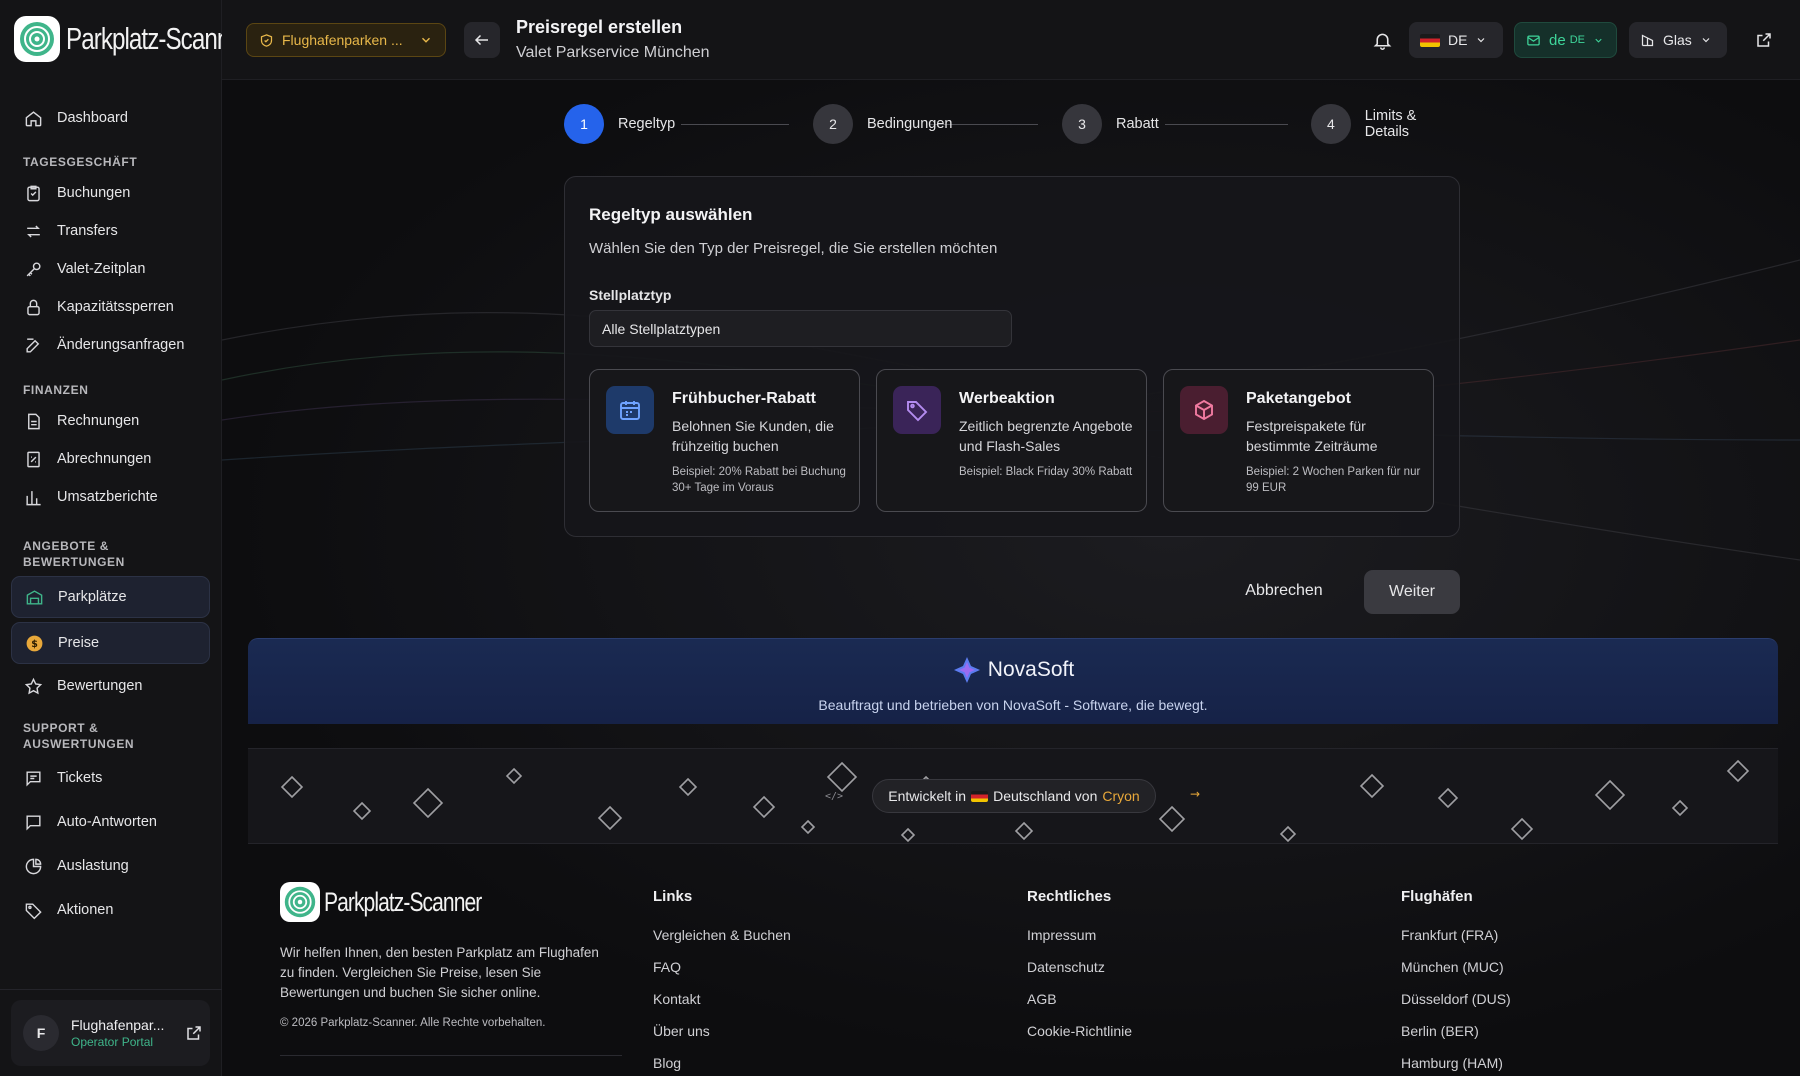  I want to click on user-profile: F Flughafenpar... Operator Portal, so click(110, 1033).